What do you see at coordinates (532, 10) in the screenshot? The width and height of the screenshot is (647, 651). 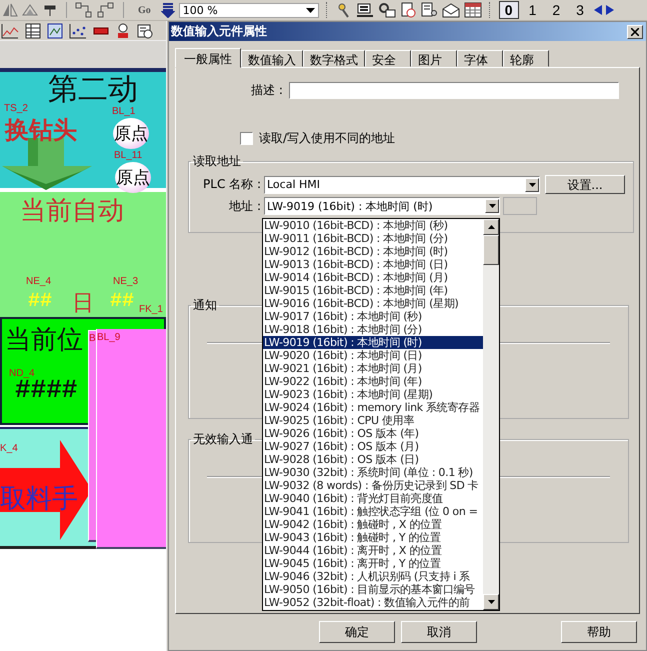 I see `page-button: 1` at bounding box center [532, 10].